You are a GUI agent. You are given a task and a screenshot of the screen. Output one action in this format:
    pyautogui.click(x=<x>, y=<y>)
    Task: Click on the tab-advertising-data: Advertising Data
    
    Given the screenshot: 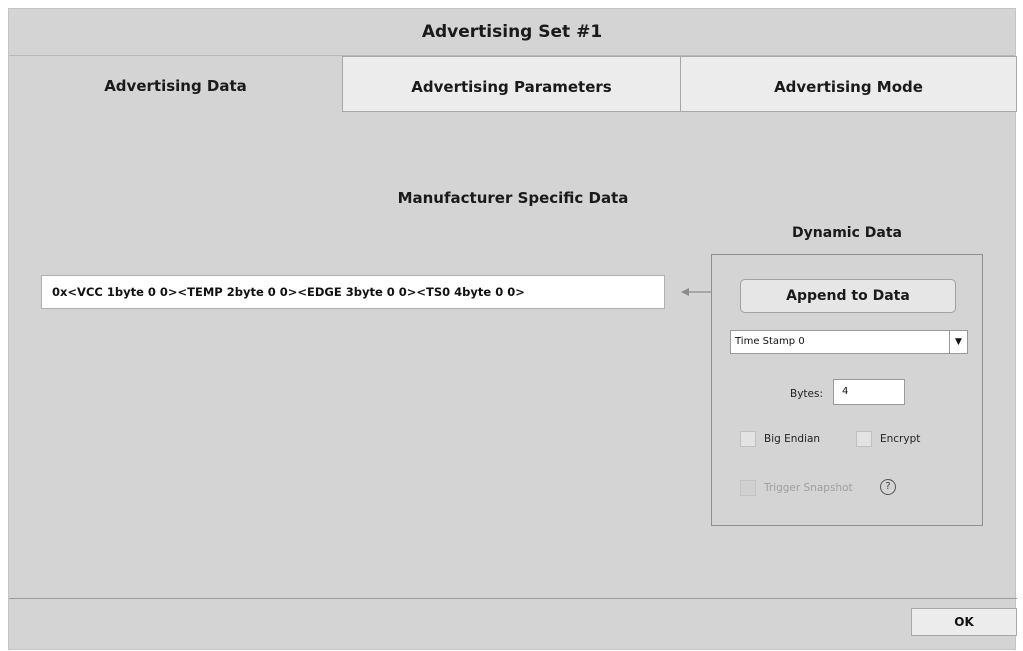 What is the action you would take?
    pyautogui.click(x=176, y=84)
    